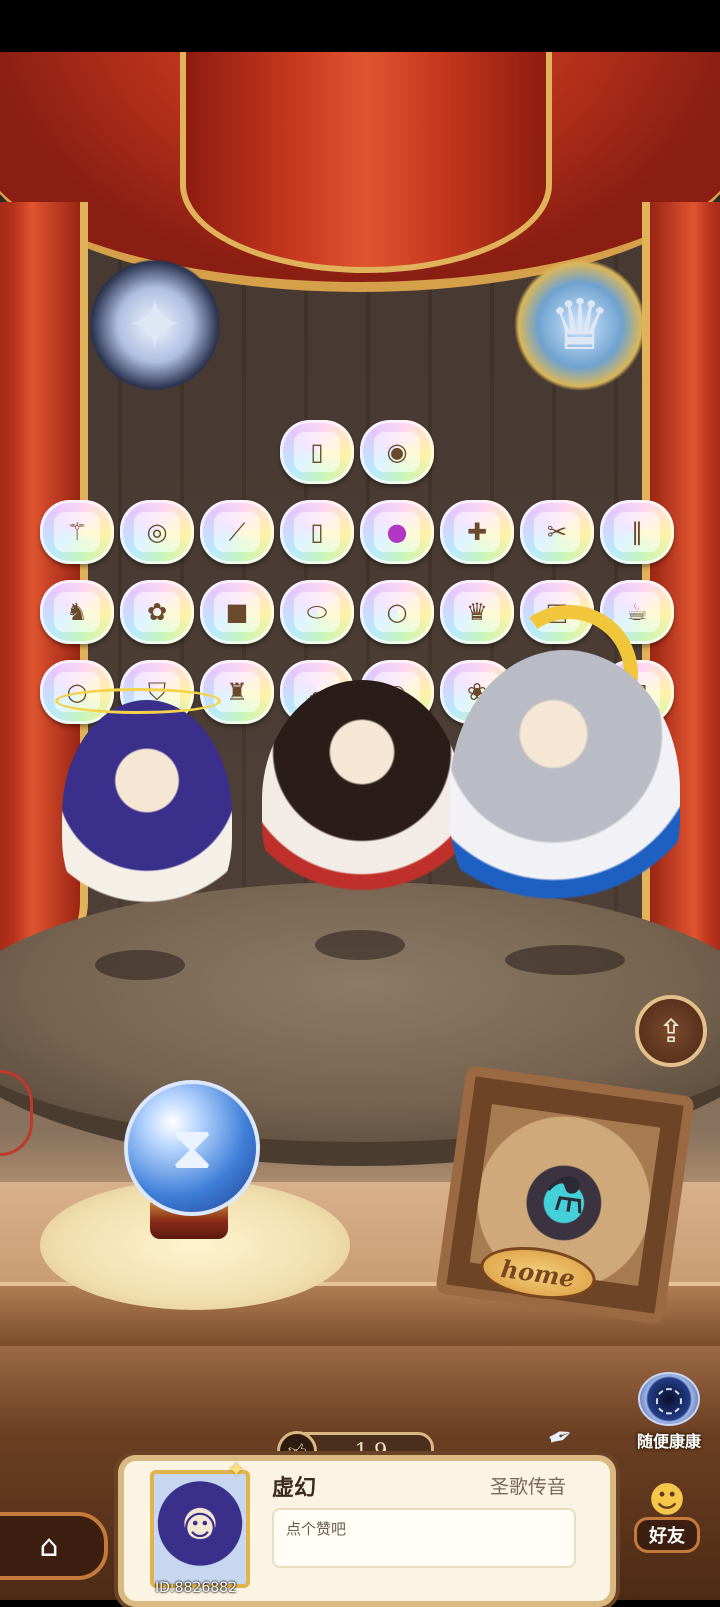 This screenshot has width=720, height=1607. Describe the element at coordinates (565, 790) in the screenshot. I see `character-moon-sleeper` at that location.